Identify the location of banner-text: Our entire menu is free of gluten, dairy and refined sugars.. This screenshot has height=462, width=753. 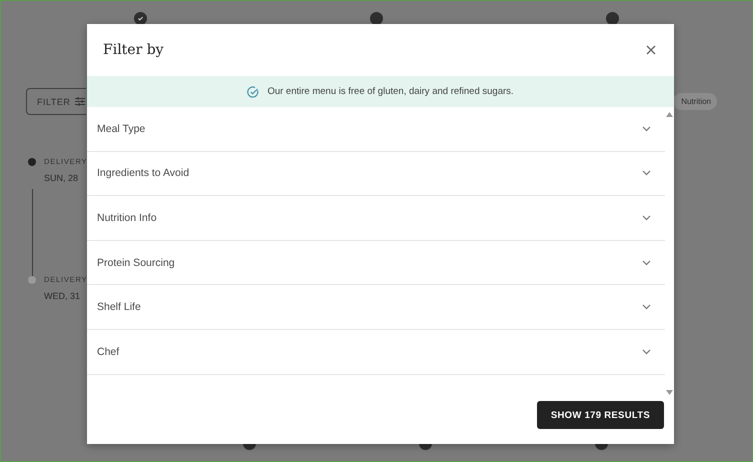
(390, 91).